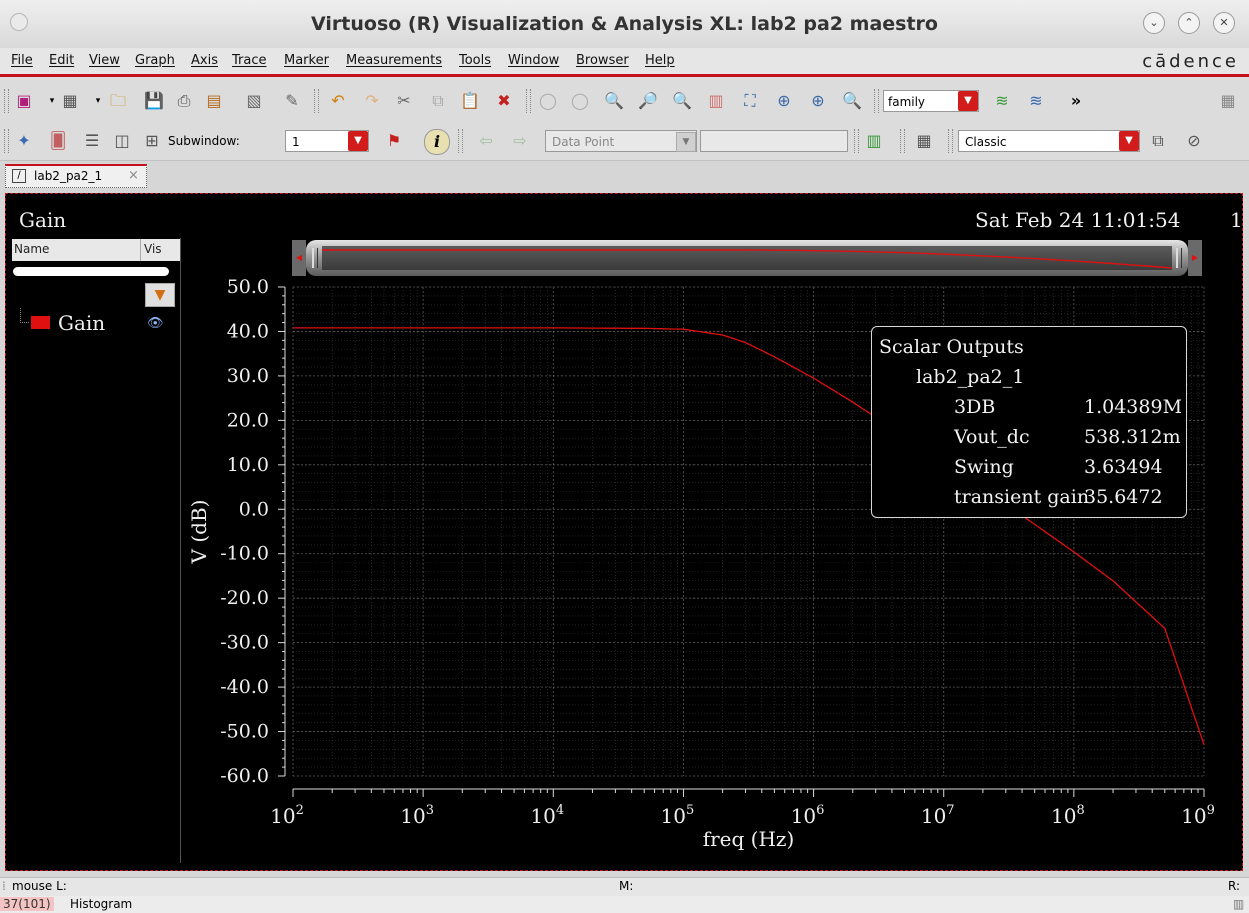 The image size is (1249, 913). I want to click on scalar-value: 538.312m, so click(1132, 437).